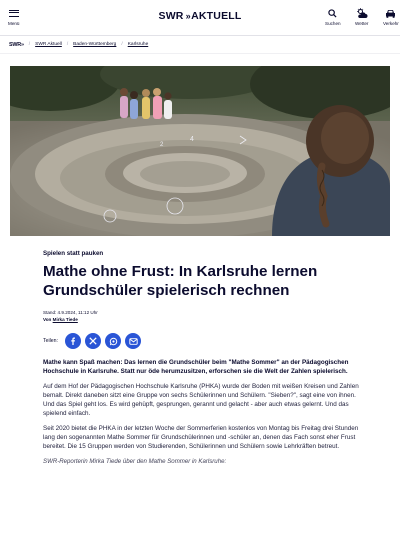 Image resolution: width=400 pixels, height=553 pixels. I want to click on menu-button: Menü, so click(14, 16).